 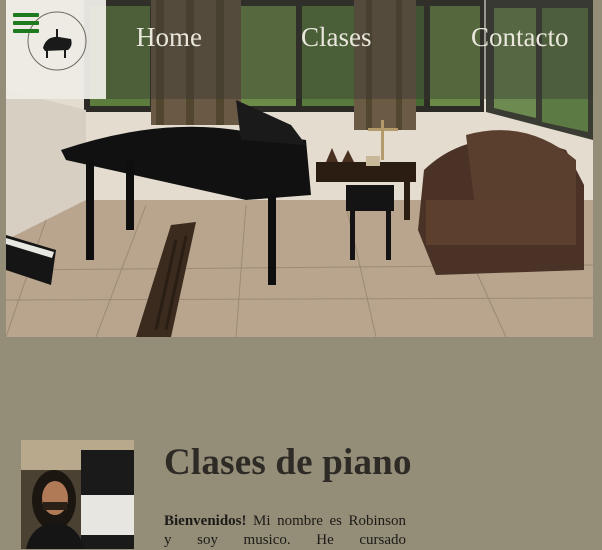 What do you see at coordinates (169, 37) in the screenshot?
I see `nav-link-home: Home` at bounding box center [169, 37].